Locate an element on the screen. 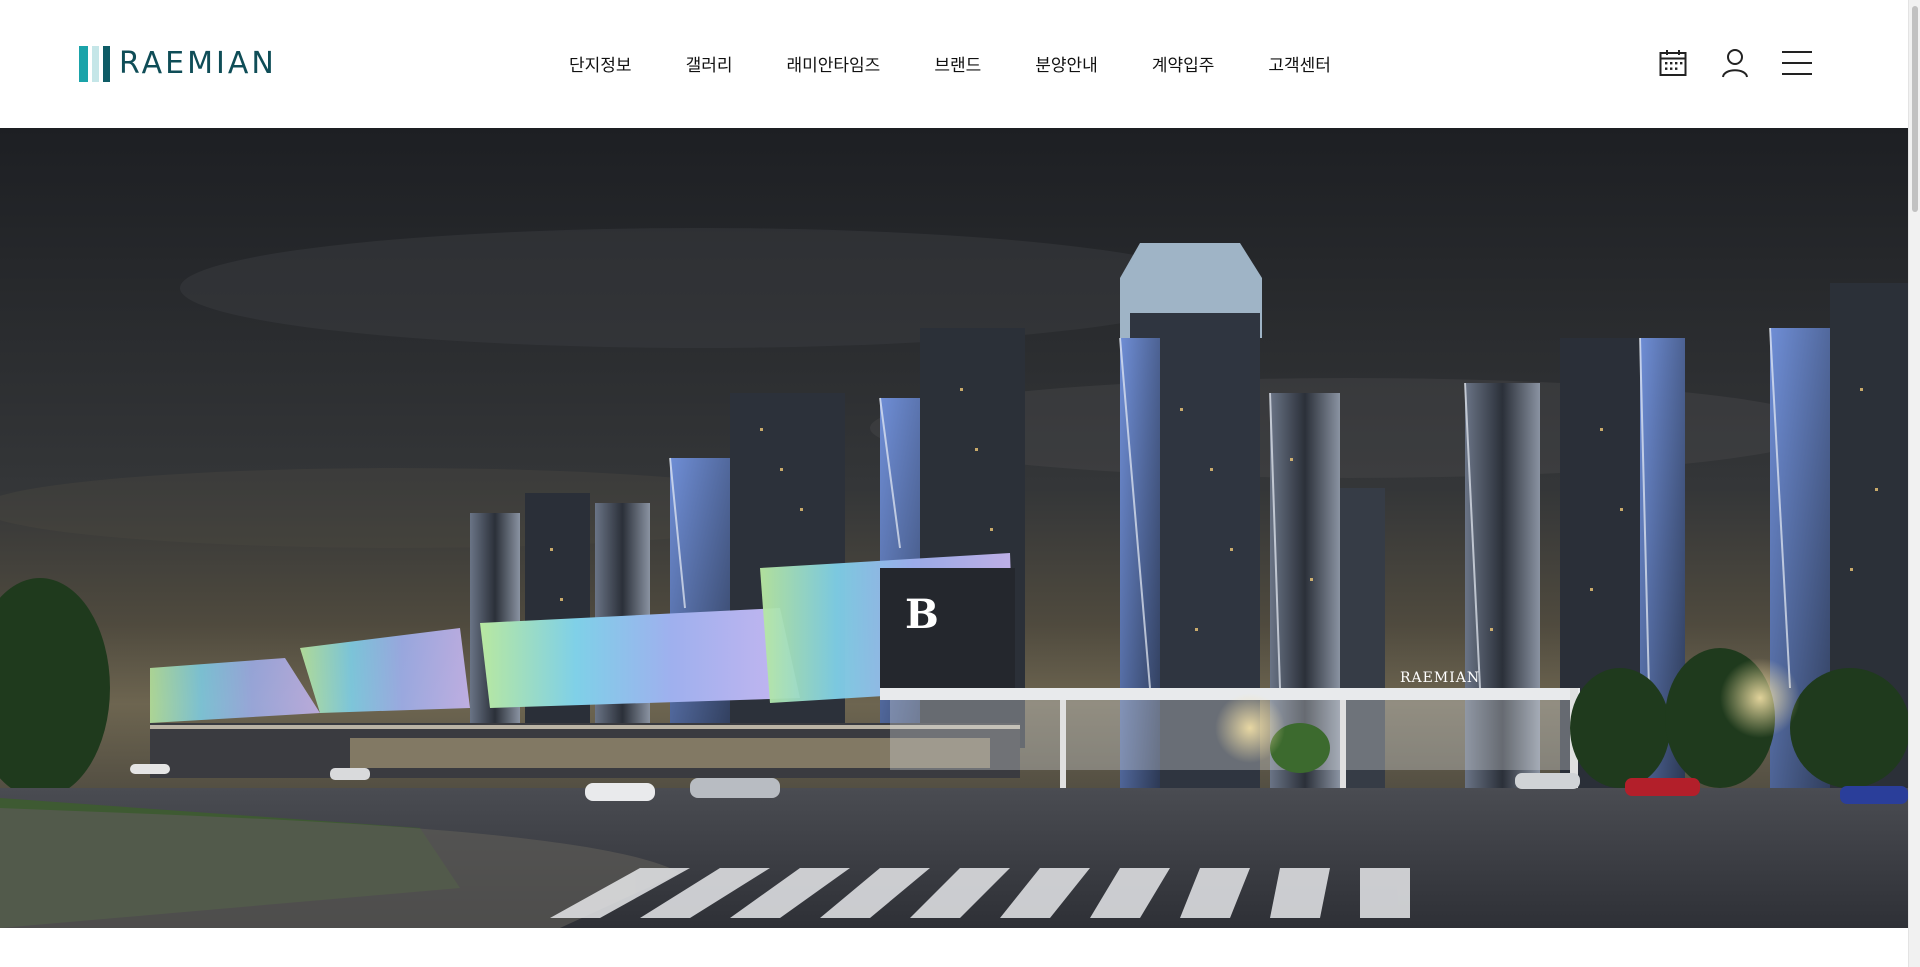 This screenshot has width=1920, height=967. page-scrollbar is located at coordinates (1914, 483).